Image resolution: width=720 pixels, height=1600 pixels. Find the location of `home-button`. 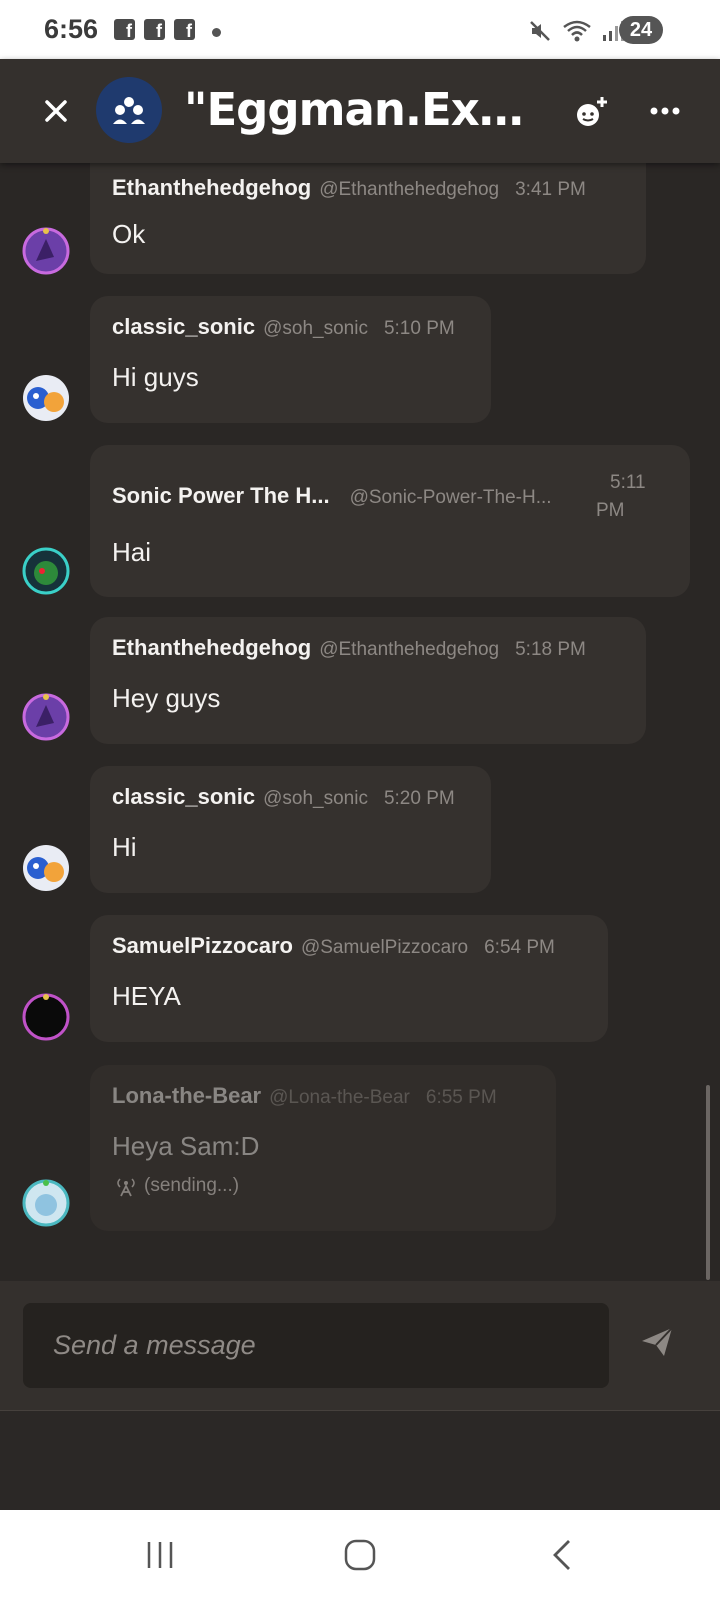

home-button is located at coordinates (360, 1555).